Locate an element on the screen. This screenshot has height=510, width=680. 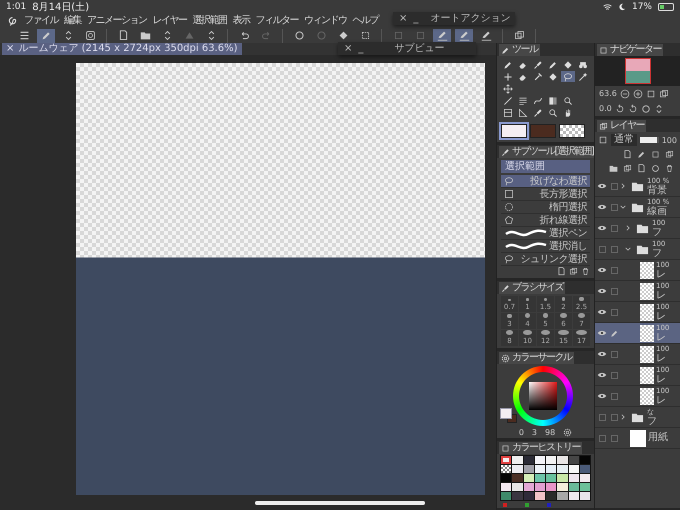
subtool-item: 楕円選択 is located at coordinates (545, 207).